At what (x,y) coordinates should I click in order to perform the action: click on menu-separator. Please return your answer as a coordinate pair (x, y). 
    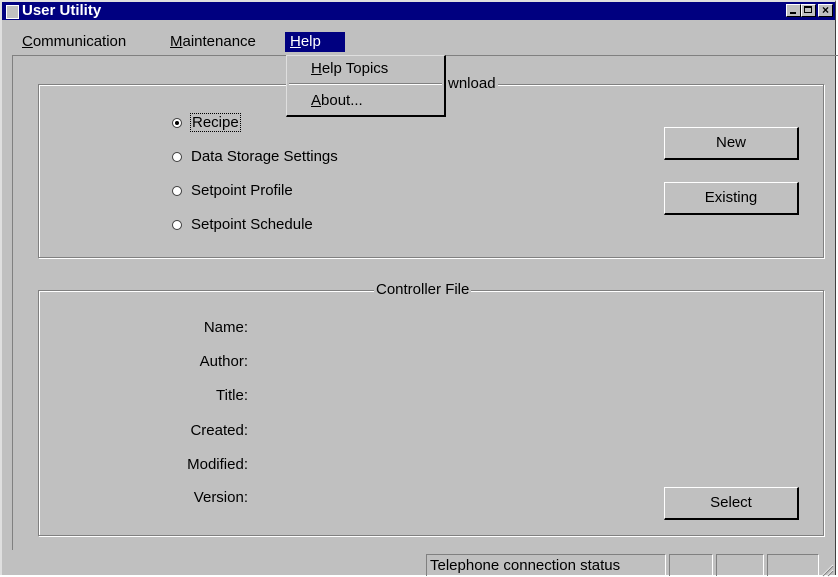
    Looking at the image, I should click on (365, 84).